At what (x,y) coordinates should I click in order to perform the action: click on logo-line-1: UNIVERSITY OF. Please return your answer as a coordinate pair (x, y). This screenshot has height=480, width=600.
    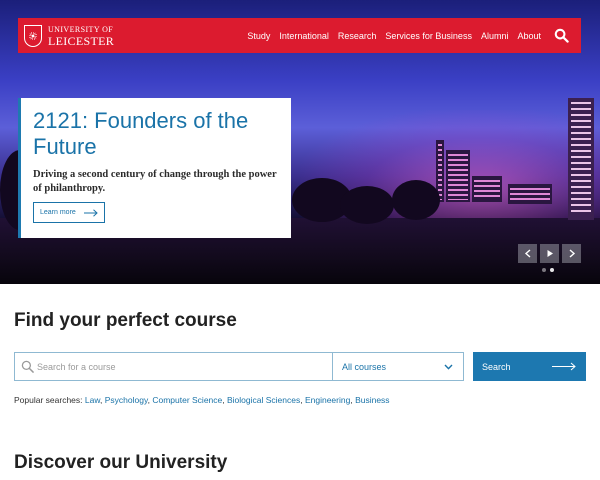
    Looking at the image, I should click on (81, 29).